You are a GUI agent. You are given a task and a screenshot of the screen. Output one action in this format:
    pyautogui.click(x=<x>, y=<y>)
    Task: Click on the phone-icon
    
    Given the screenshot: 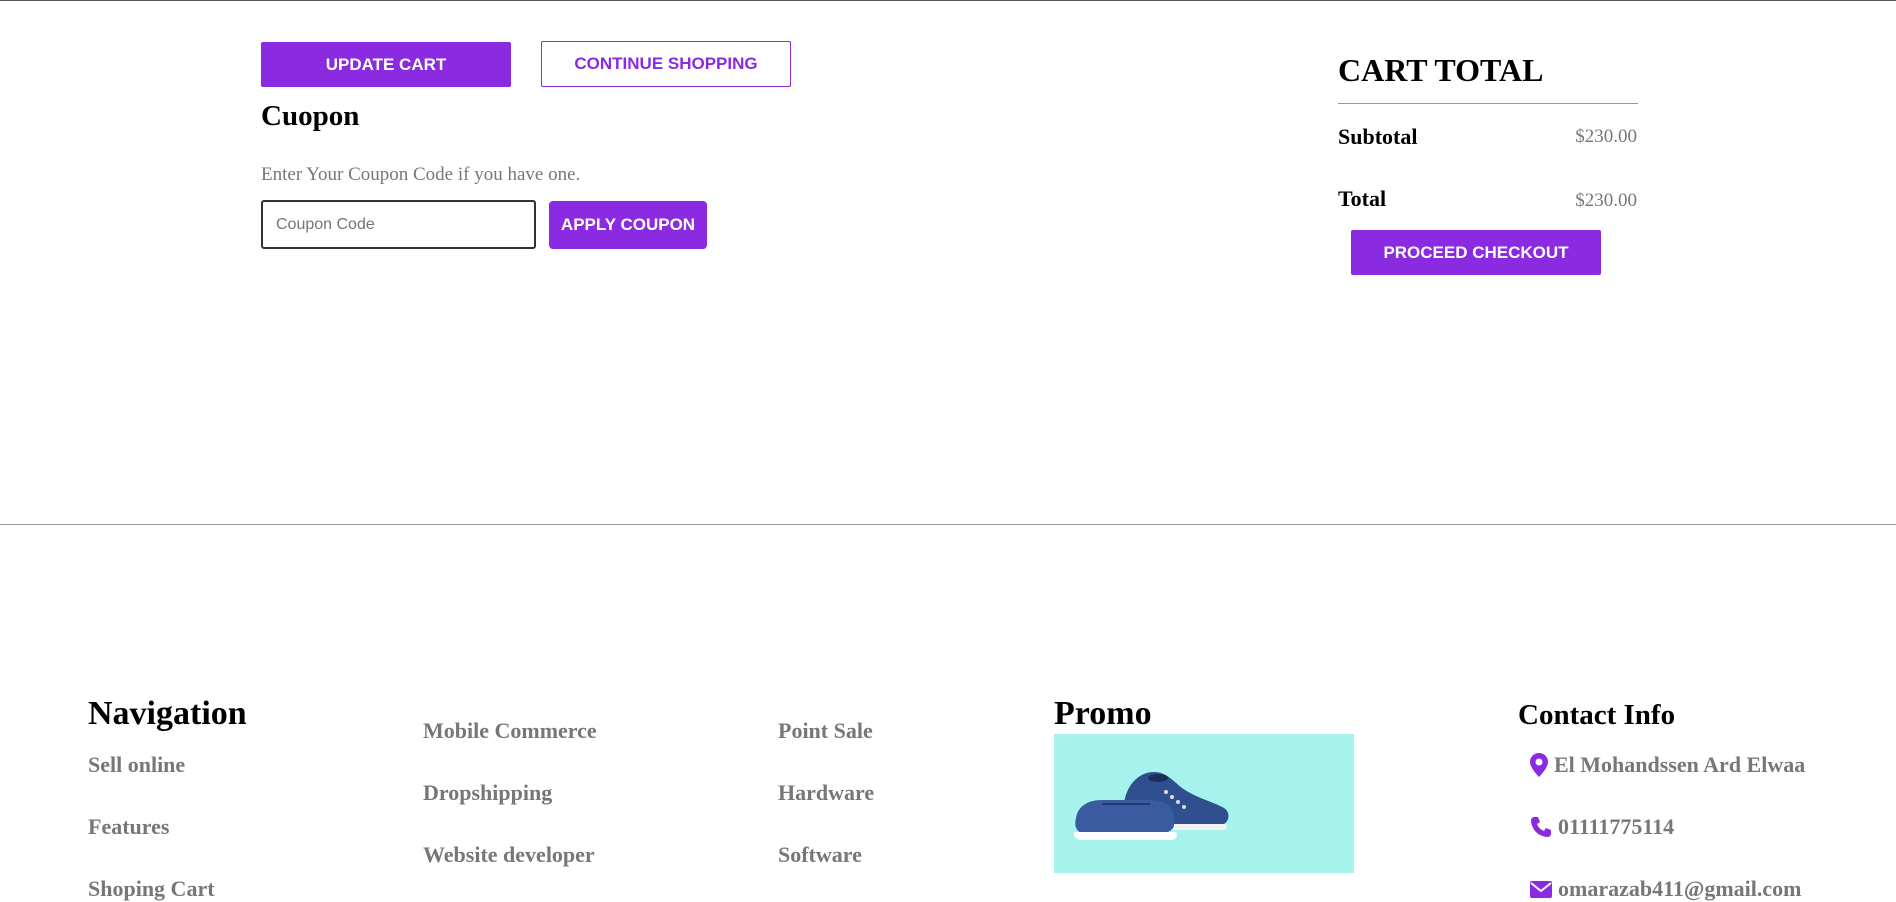 What is the action you would take?
    pyautogui.click(x=1541, y=827)
    